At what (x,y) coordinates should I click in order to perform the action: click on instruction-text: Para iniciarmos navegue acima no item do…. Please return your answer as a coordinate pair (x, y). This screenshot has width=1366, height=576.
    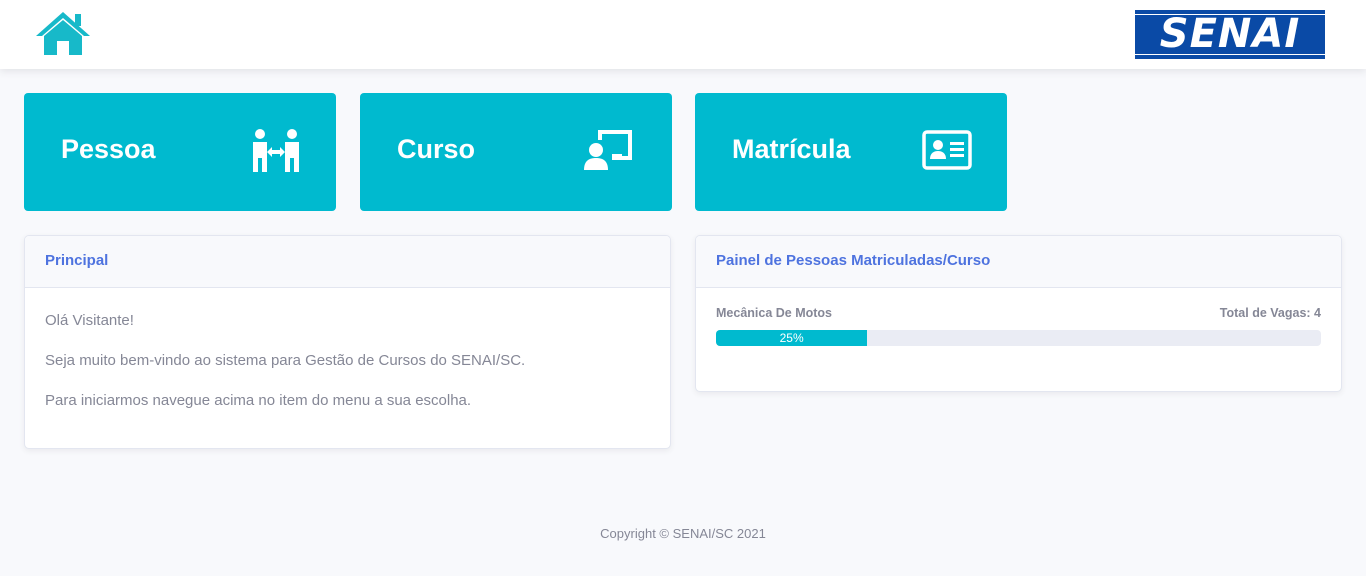
    Looking at the image, I should click on (258, 400).